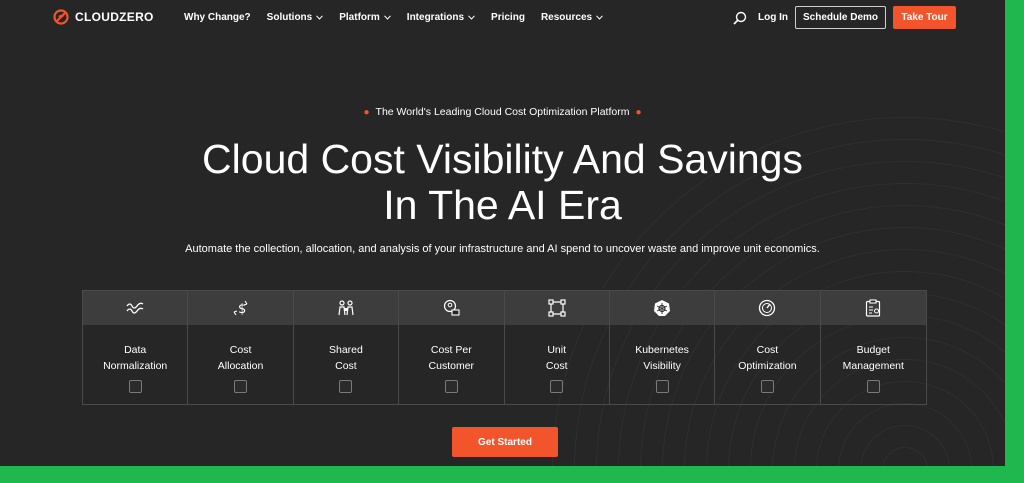 Image resolution: width=1024 pixels, height=483 pixels. What do you see at coordinates (873, 358) in the screenshot?
I see `feature-label: Budget Management` at bounding box center [873, 358].